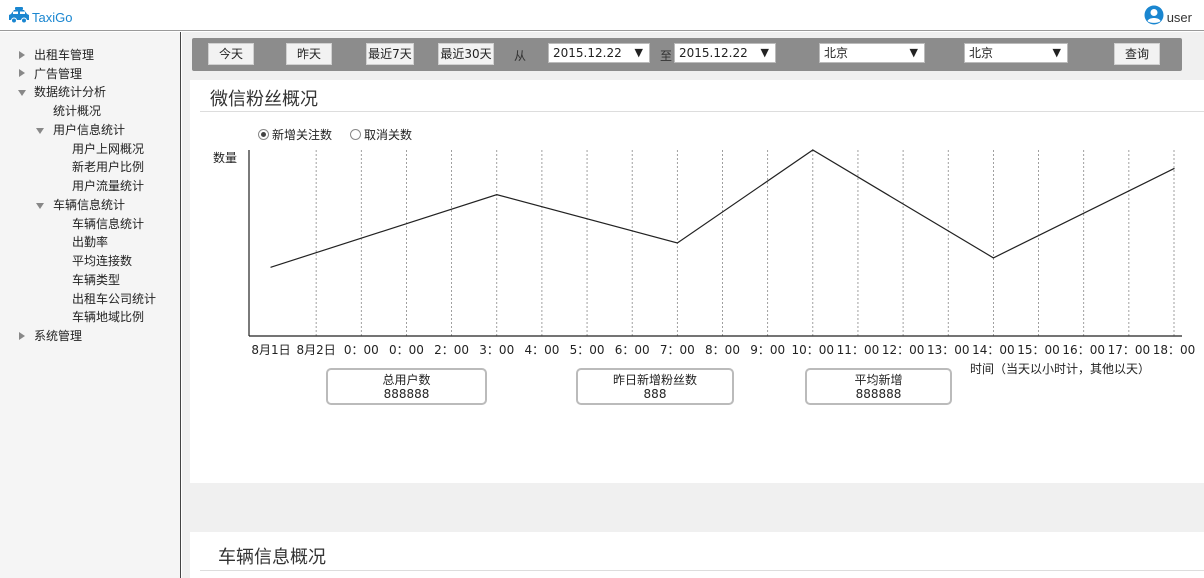 The height and width of the screenshot is (578, 1204). Describe the element at coordinates (1060, 369) in the screenshot. I see `x-axis-label: 时间（当天以小时计，其他以天）` at that location.